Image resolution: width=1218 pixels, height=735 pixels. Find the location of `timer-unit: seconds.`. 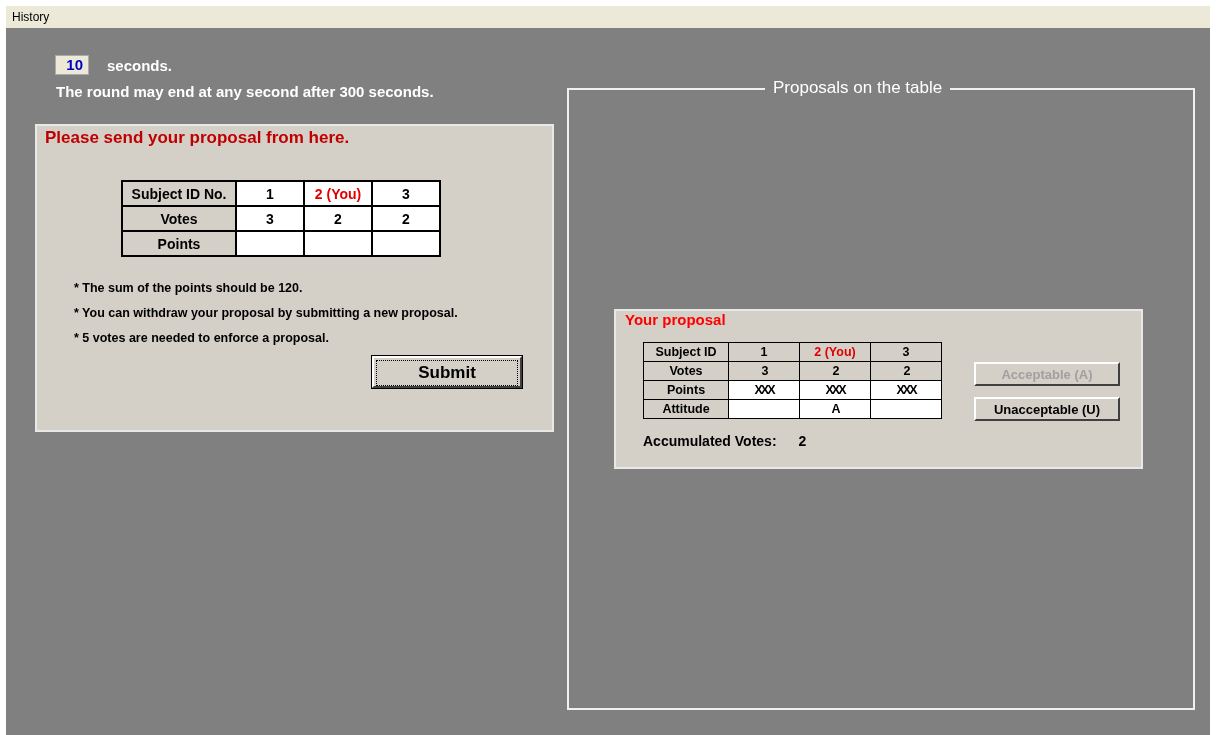

timer-unit: seconds. is located at coordinates (140, 65).